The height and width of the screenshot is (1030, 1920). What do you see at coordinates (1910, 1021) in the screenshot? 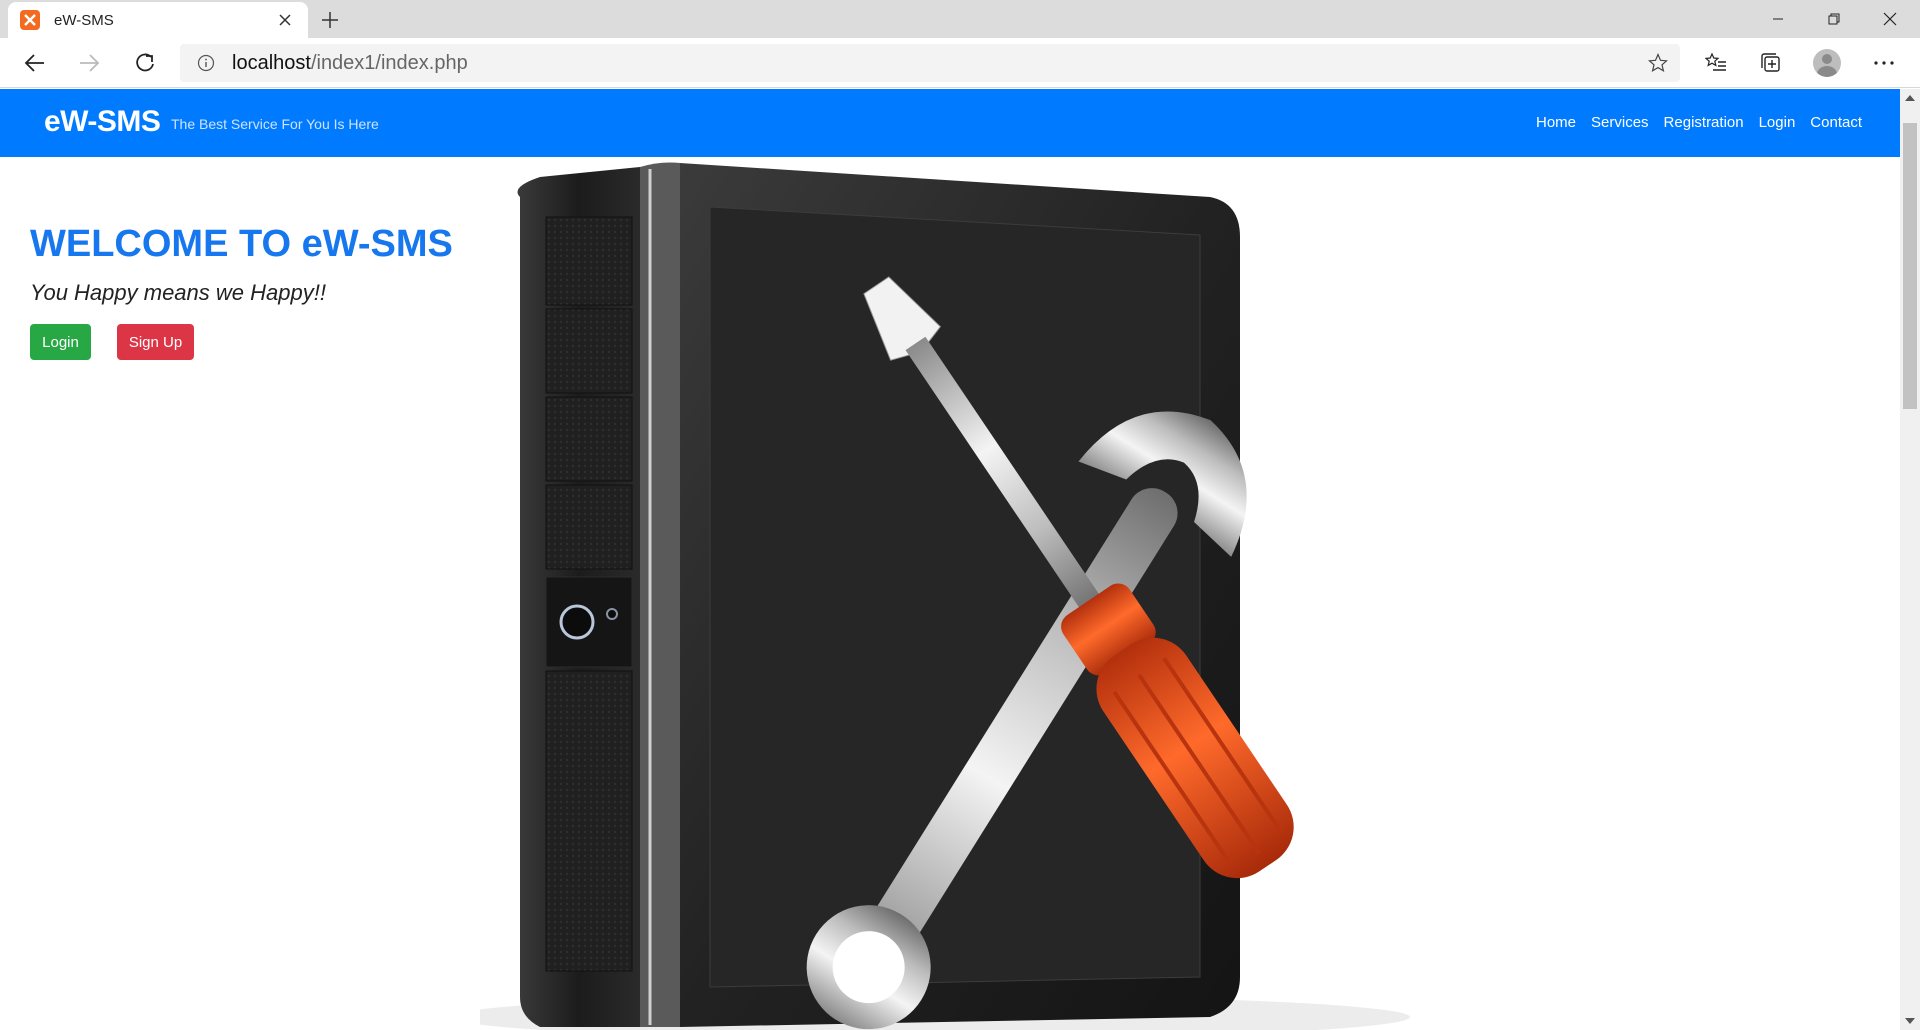
I see `chevron-down-icon` at bounding box center [1910, 1021].